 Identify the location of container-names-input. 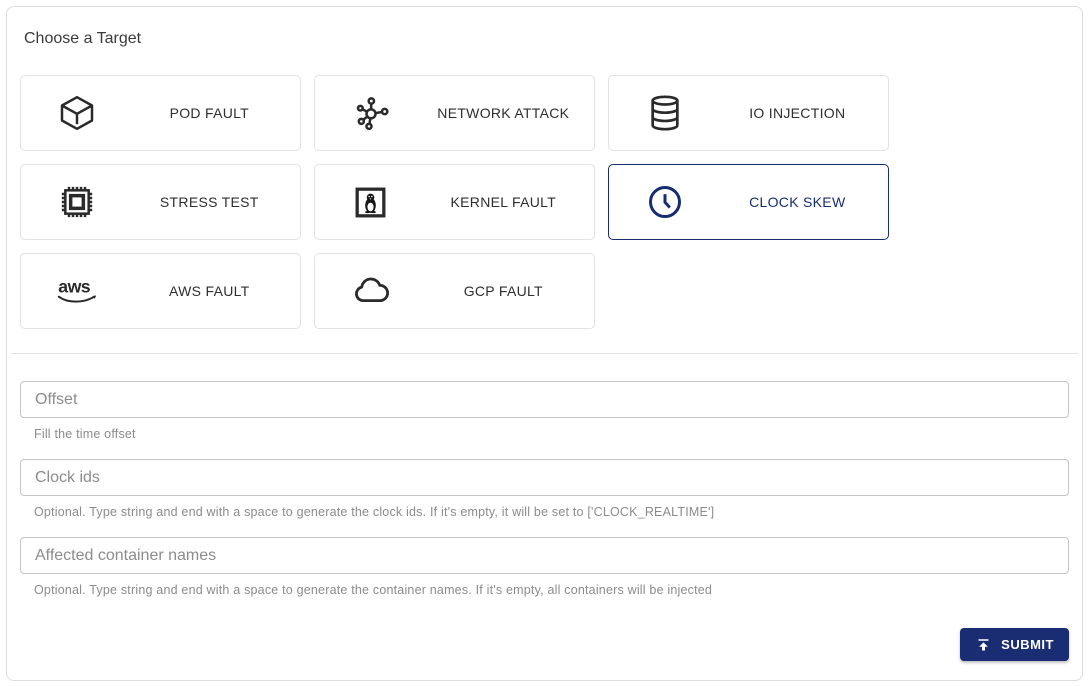
(544, 555).